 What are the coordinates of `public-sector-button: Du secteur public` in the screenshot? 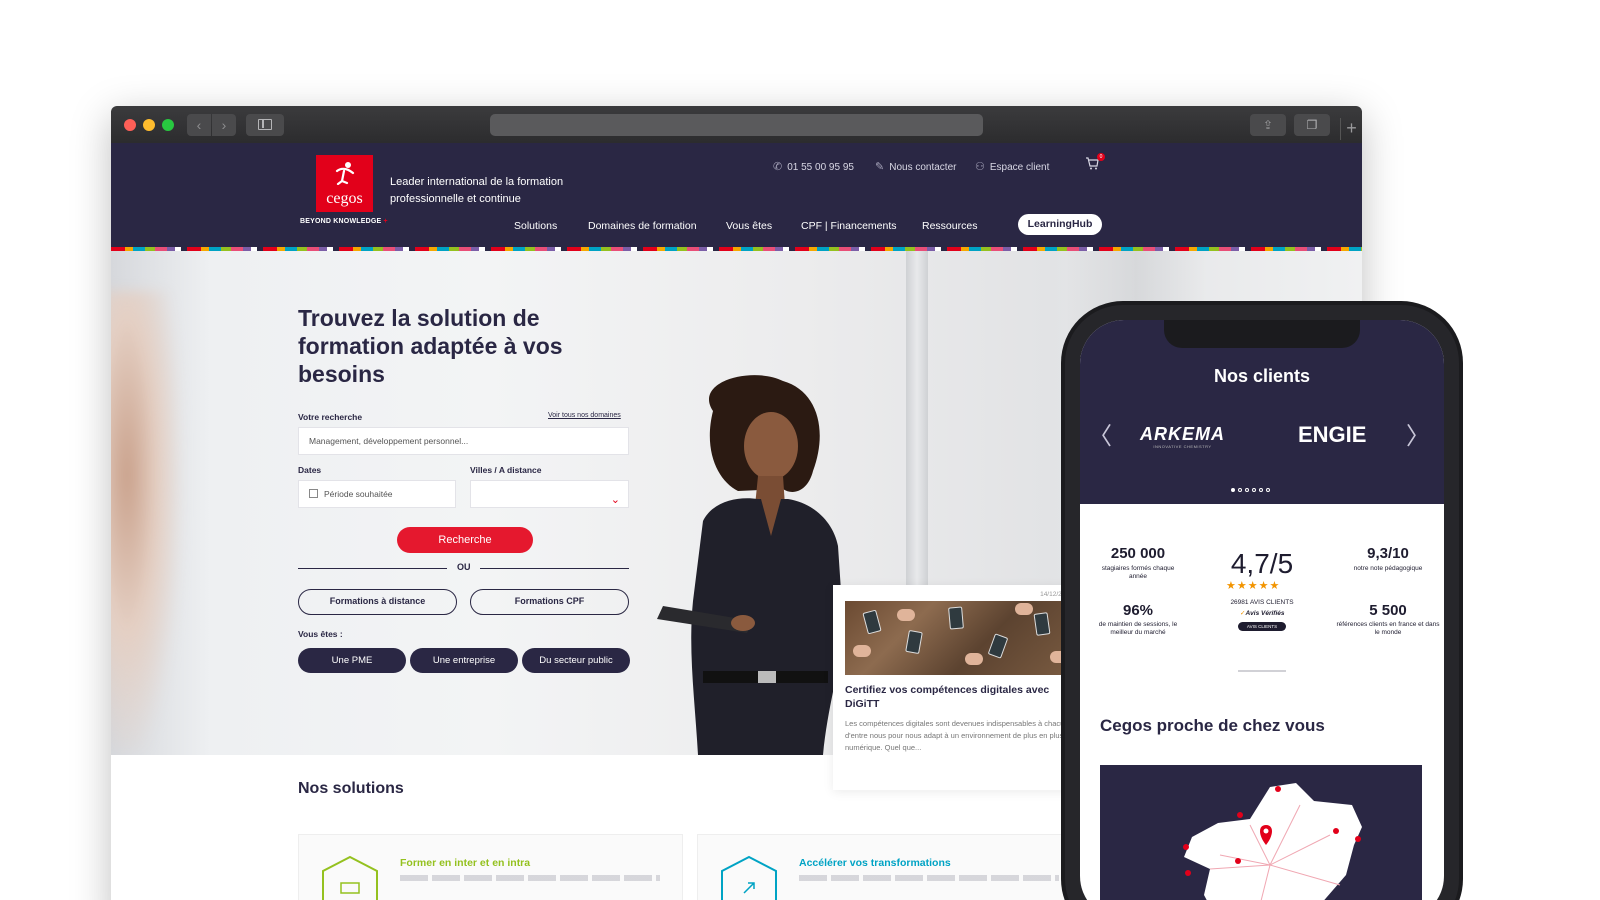 It's located at (576, 660).